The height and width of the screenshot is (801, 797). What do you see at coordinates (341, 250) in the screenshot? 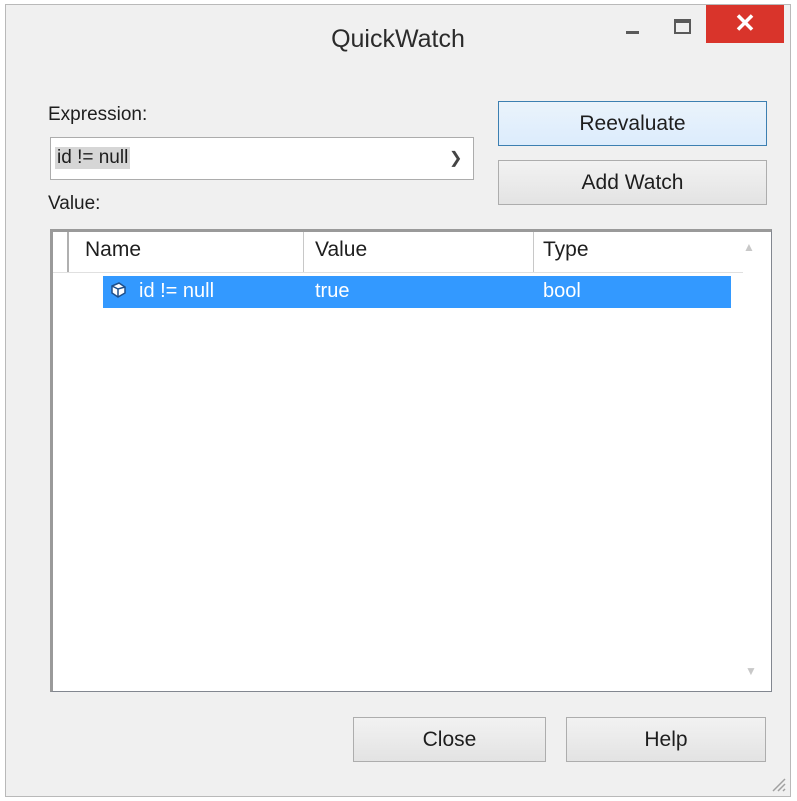
I see `column-header-value: Value` at bounding box center [341, 250].